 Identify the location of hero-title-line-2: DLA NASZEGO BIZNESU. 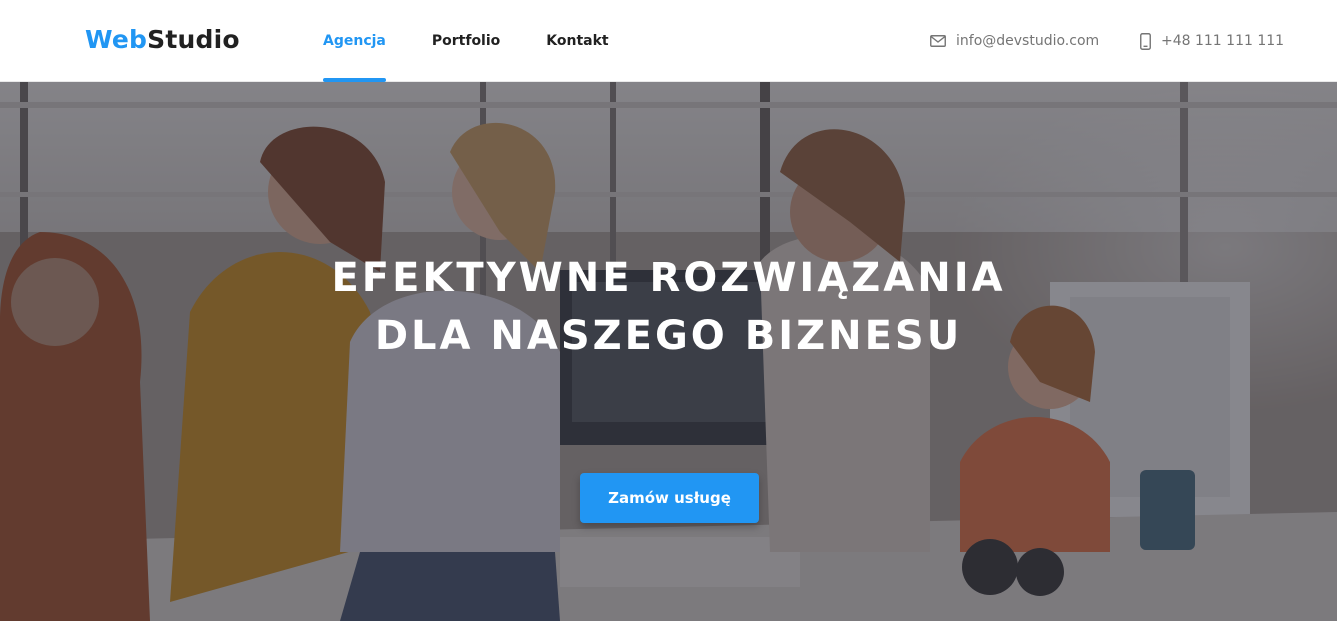
(668, 336).